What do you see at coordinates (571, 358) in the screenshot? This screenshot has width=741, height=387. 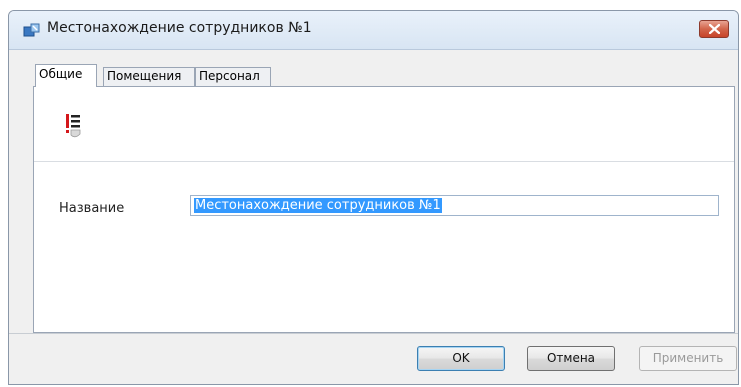 I see `cancel-button: Отмена` at bounding box center [571, 358].